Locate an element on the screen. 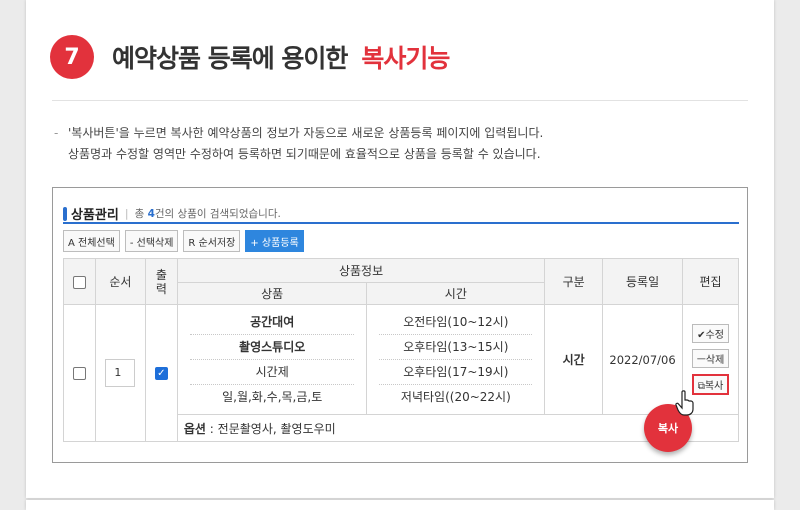  option-value: : 전문촬영사, 촬영도우미 is located at coordinates (272, 428).